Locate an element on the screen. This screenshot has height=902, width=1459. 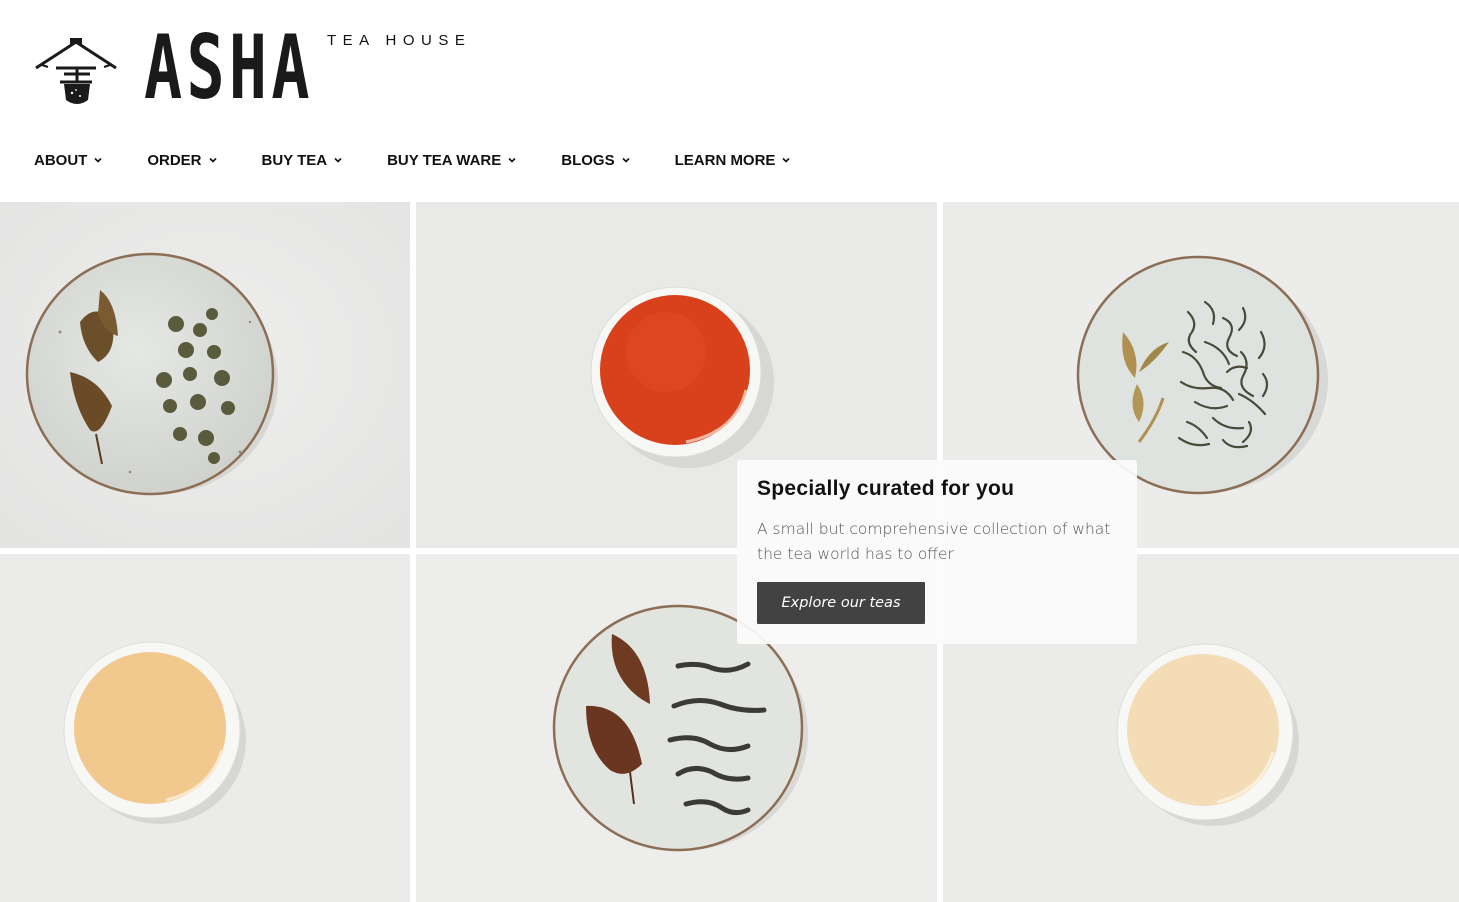
nav-item-label: BUY TEA WARE is located at coordinates (444, 160).